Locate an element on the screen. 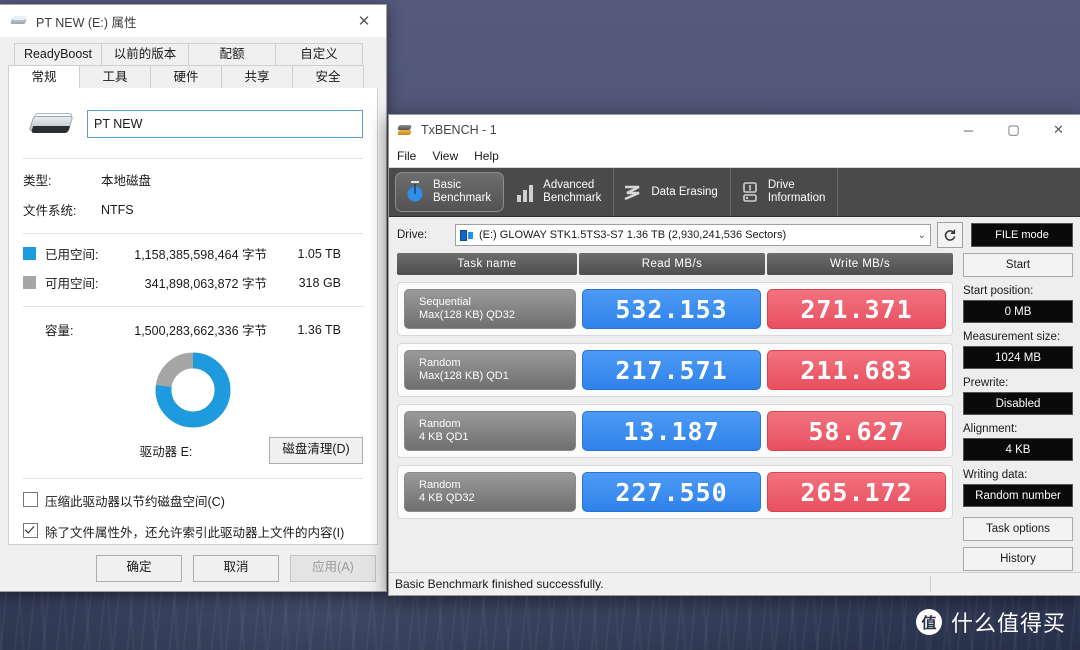 The height and width of the screenshot is (650, 1080). maximize-icon: ▢ is located at coordinates (1013, 130).